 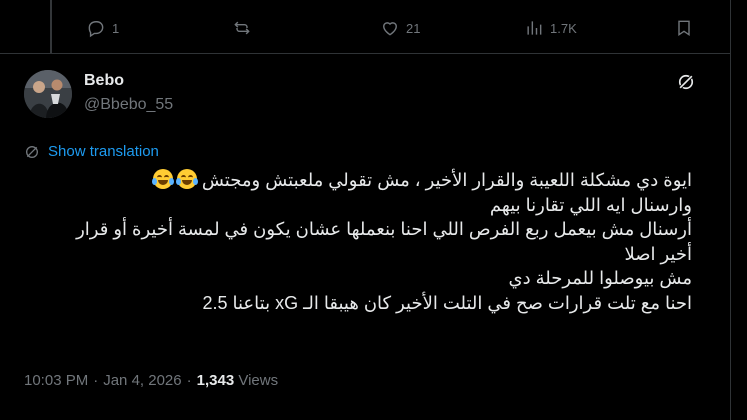 What do you see at coordinates (365, 53) in the screenshot?
I see `post-divider` at bounding box center [365, 53].